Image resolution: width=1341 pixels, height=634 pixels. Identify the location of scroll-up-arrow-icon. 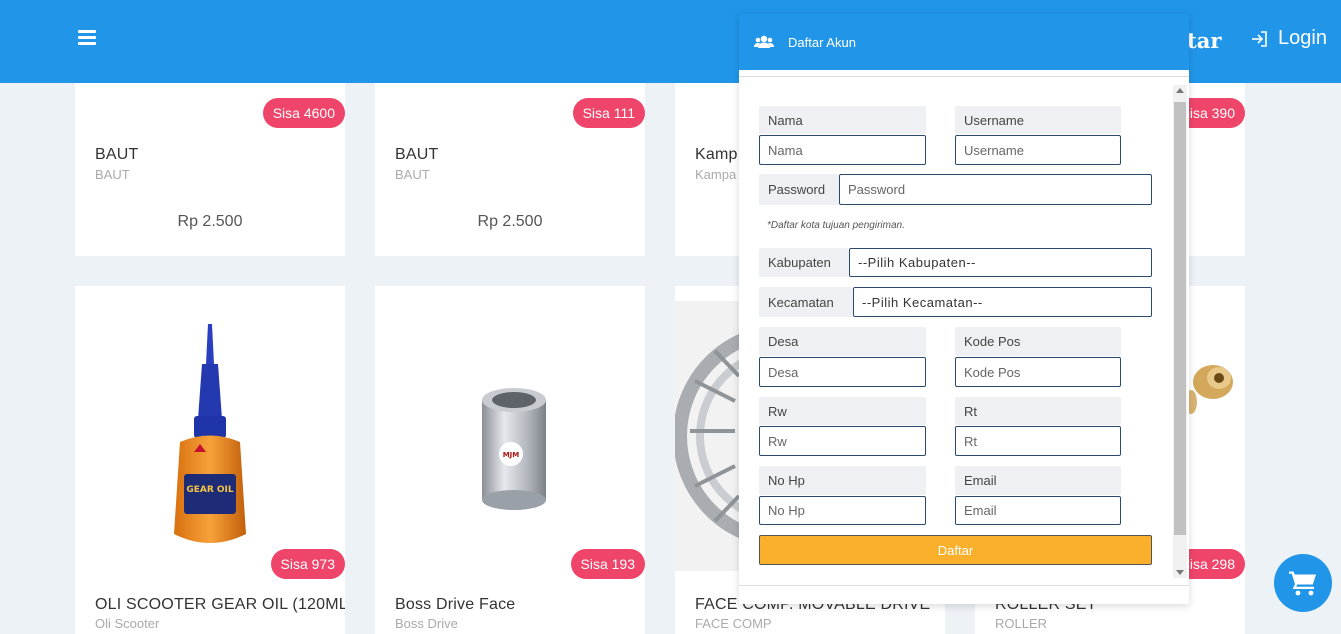
(1180, 90).